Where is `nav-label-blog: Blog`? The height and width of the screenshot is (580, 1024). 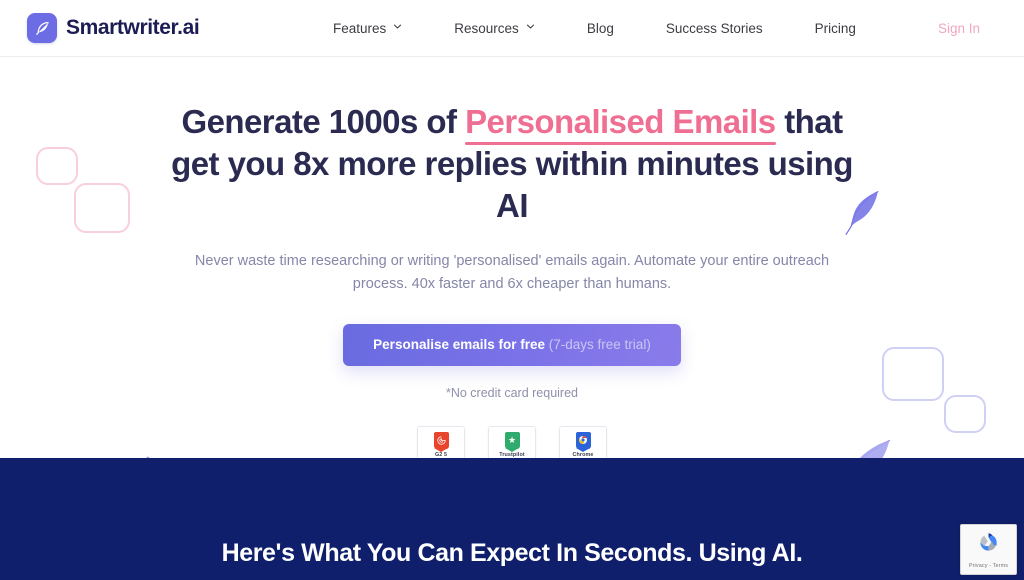
nav-label-blog: Blog is located at coordinates (600, 28).